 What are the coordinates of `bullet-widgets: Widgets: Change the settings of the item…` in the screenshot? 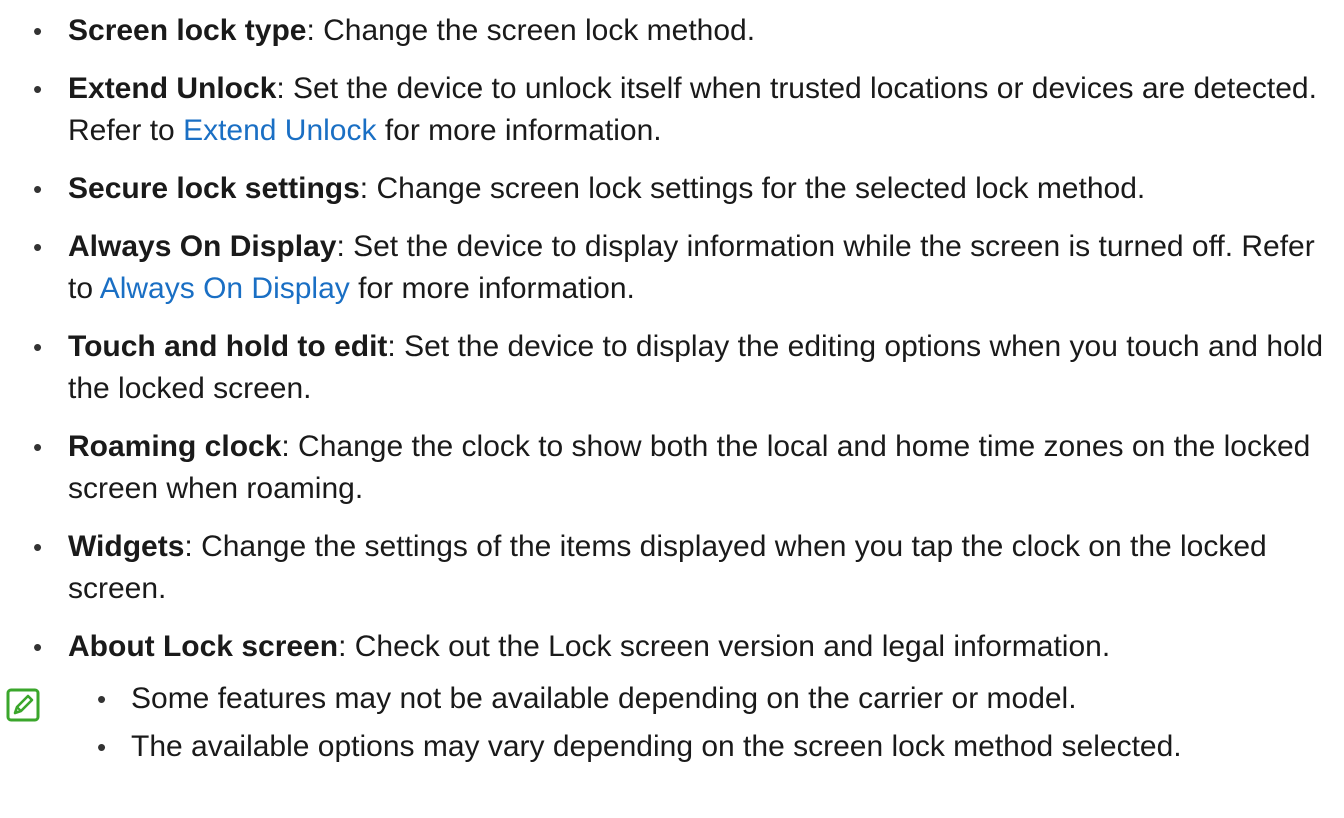 It's located at (672, 568).